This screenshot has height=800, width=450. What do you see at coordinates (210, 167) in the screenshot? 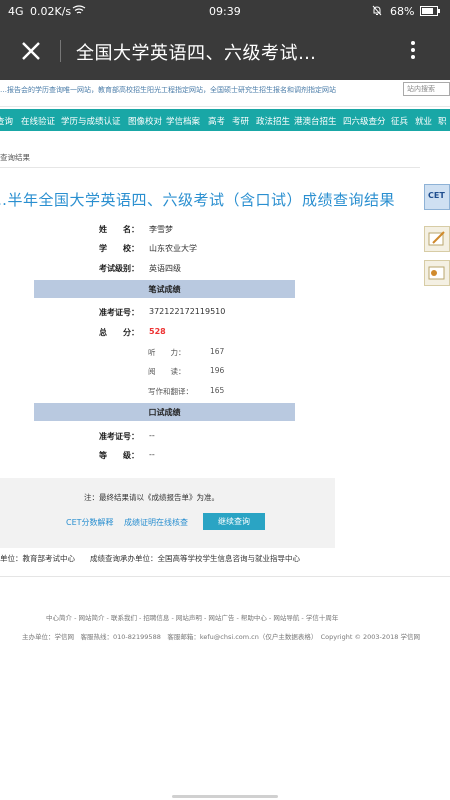
I see `breadcrumb-divider` at bounding box center [210, 167].